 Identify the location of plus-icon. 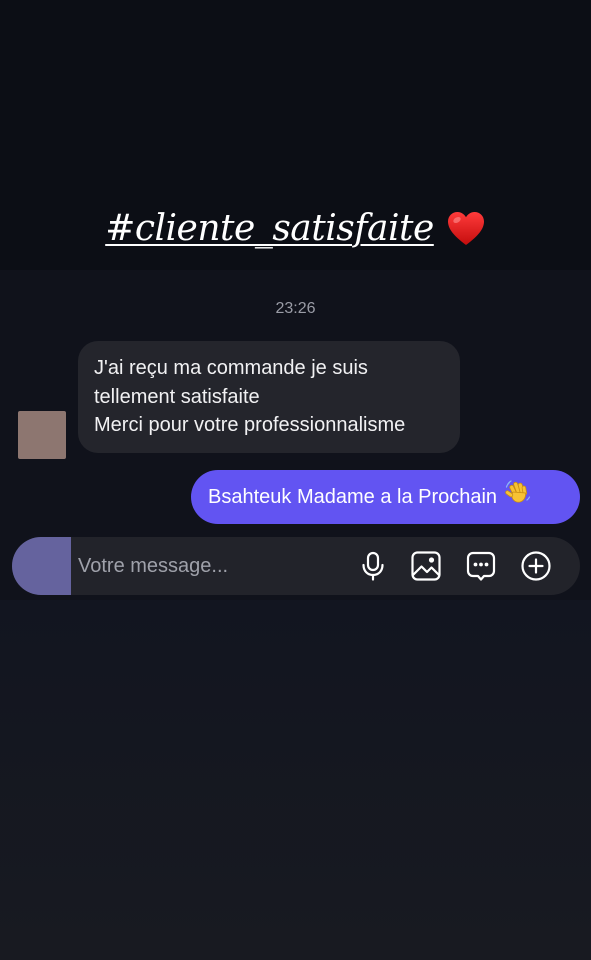
(536, 566).